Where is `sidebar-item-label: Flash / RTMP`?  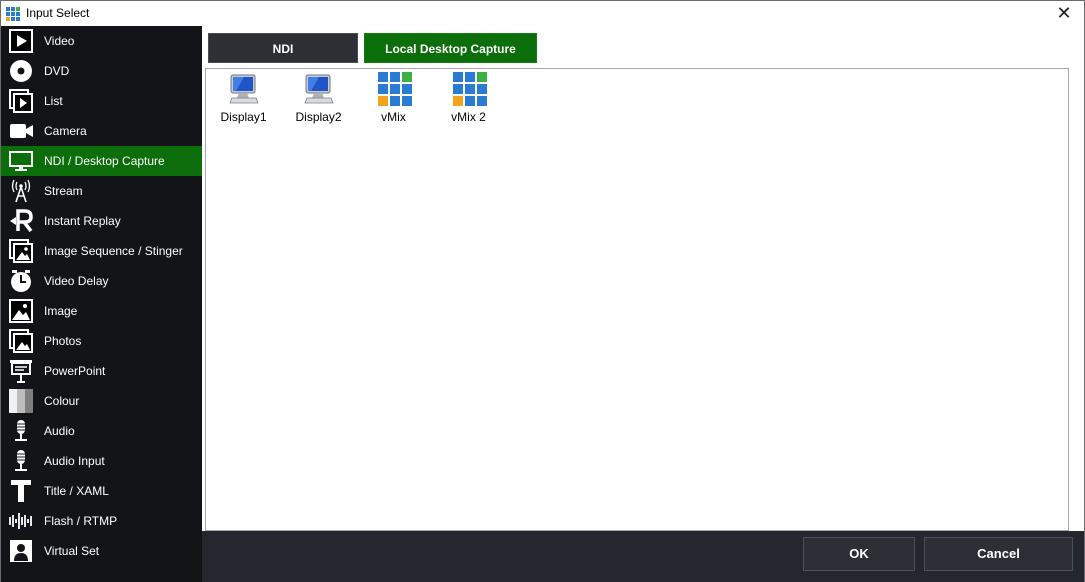 sidebar-item-label: Flash / RTMP is located at coordinates (81, 521).